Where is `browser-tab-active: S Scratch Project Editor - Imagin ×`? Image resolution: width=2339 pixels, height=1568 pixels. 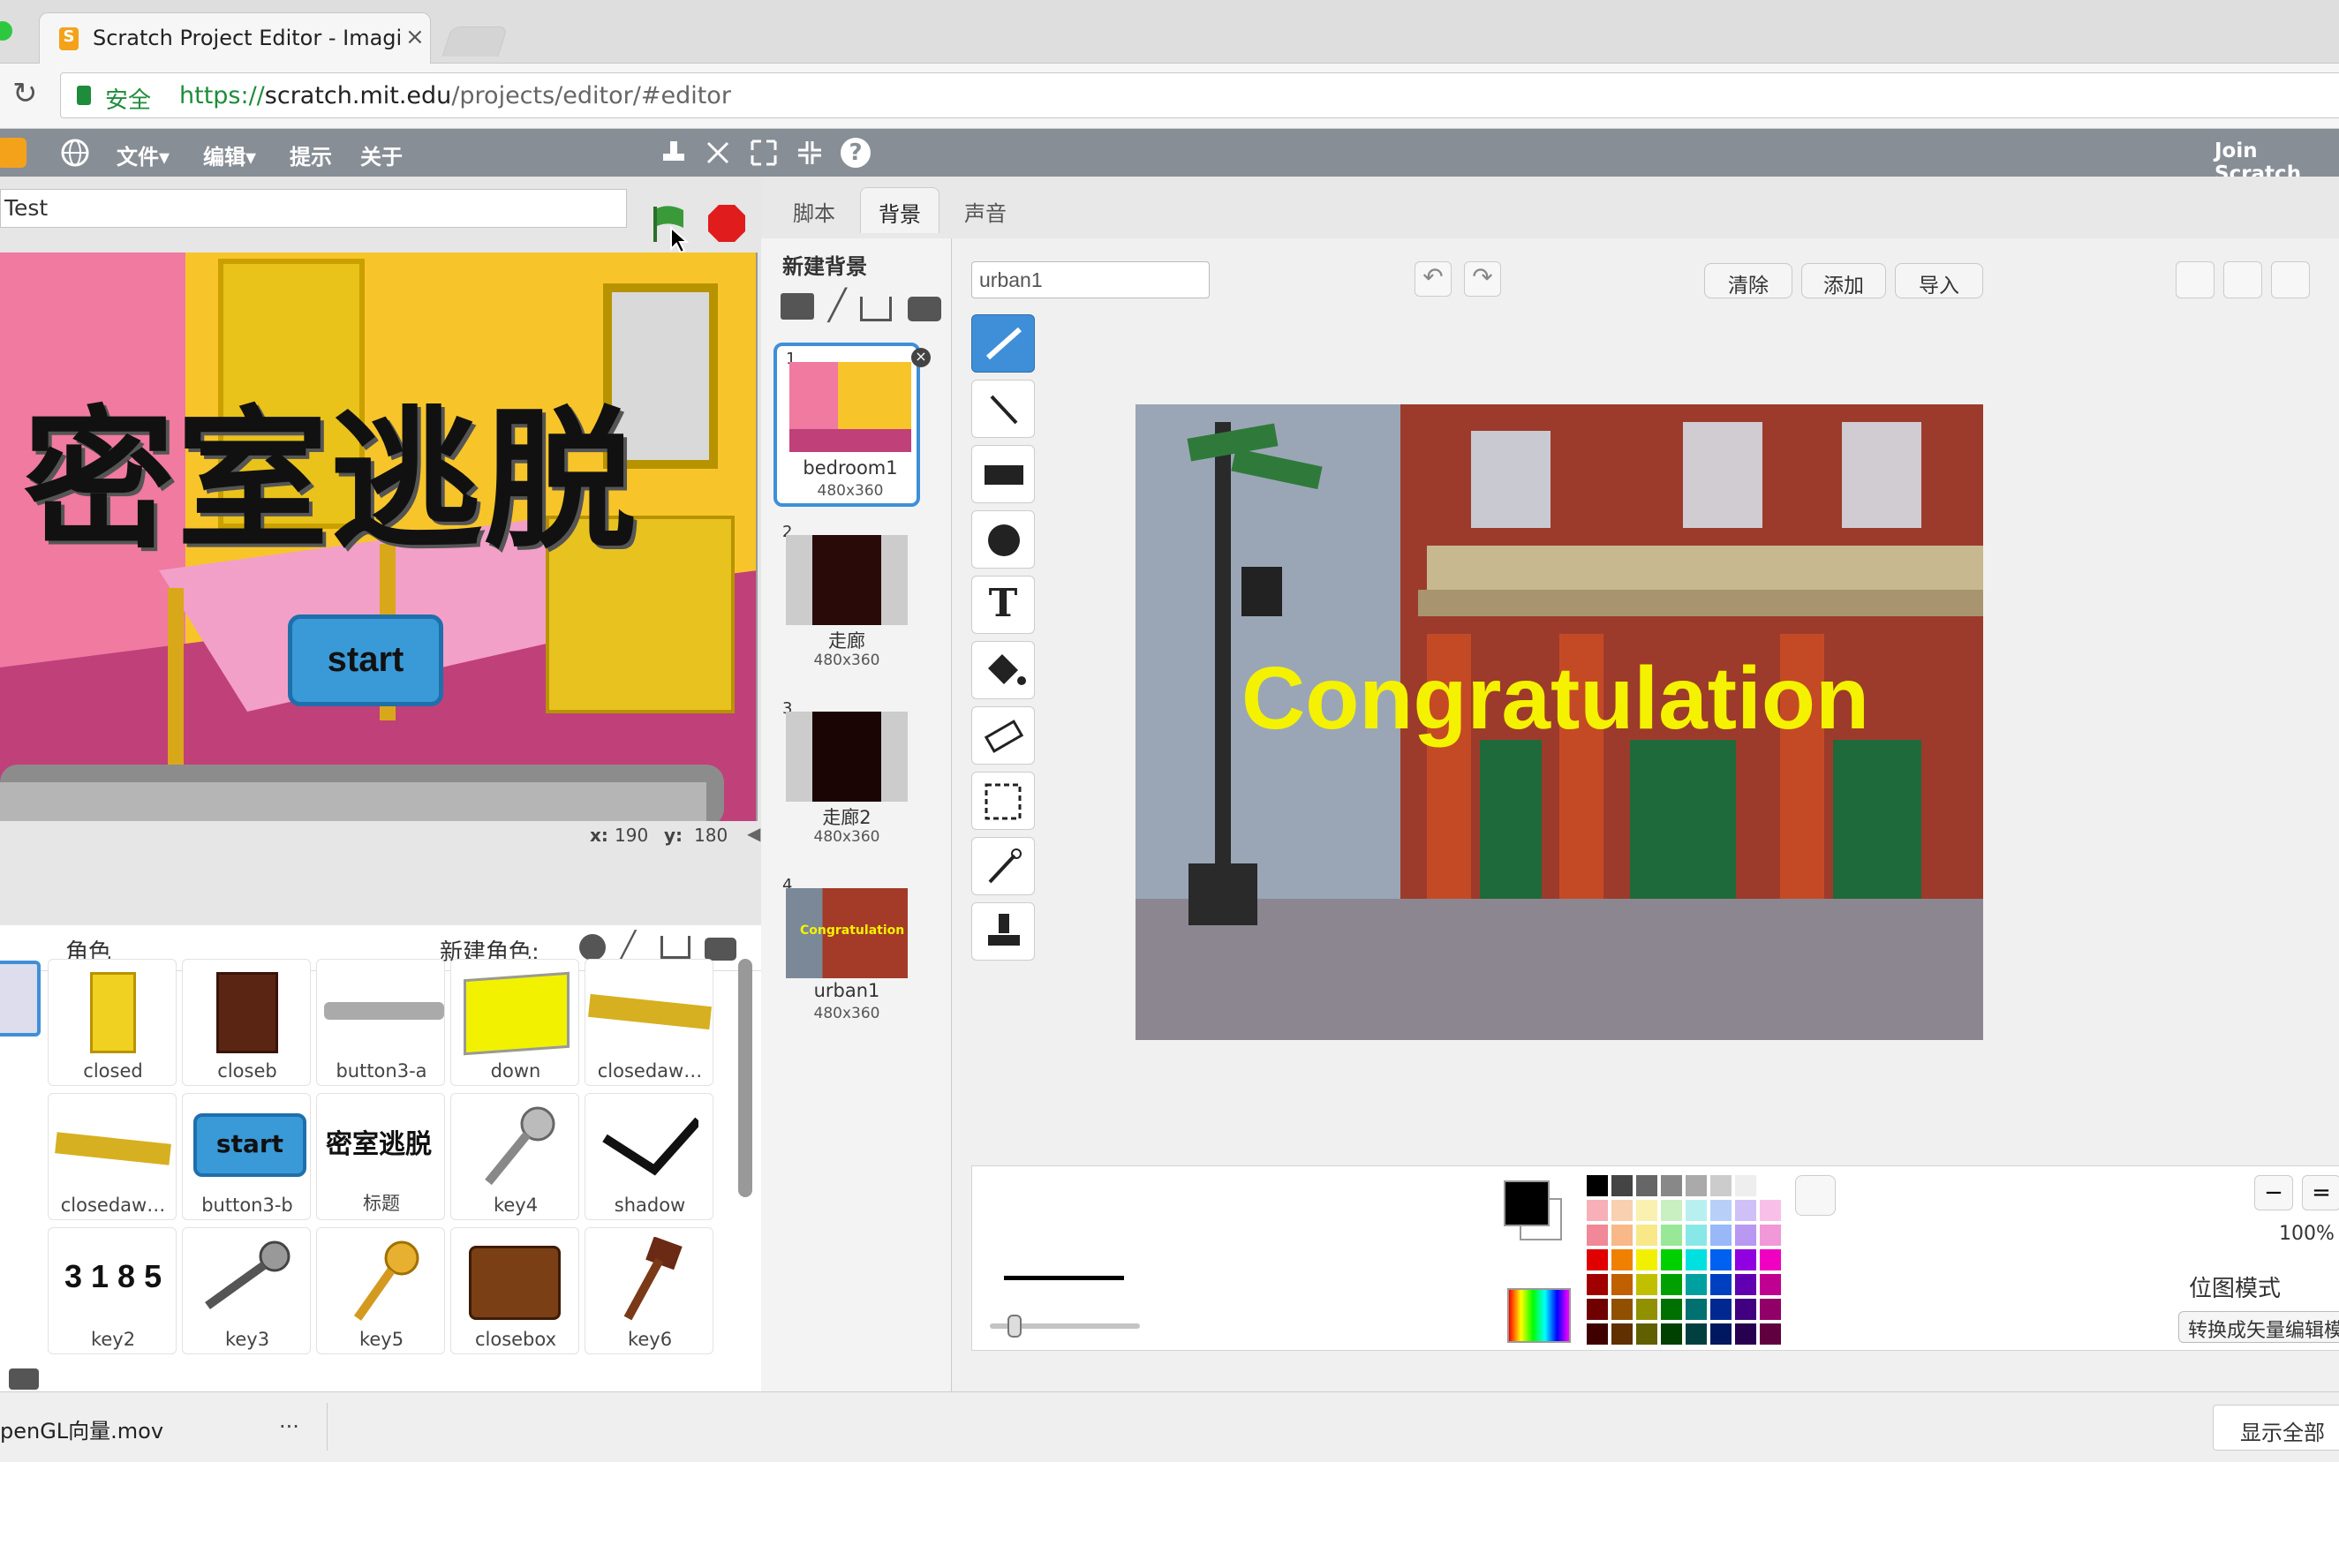 browser-tab-active: S Scratch Project Editor - Imagin × is located at coordinates (235, 38).